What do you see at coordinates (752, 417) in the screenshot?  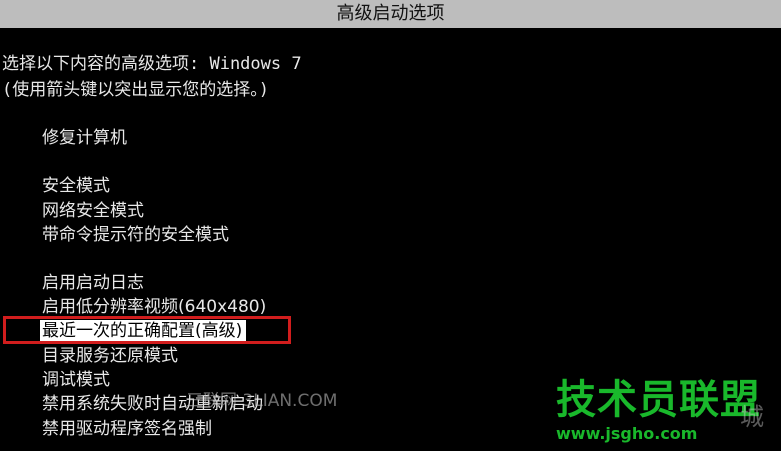 I see `watermark-city-glyph: 城` at bounding box center [752, 417].